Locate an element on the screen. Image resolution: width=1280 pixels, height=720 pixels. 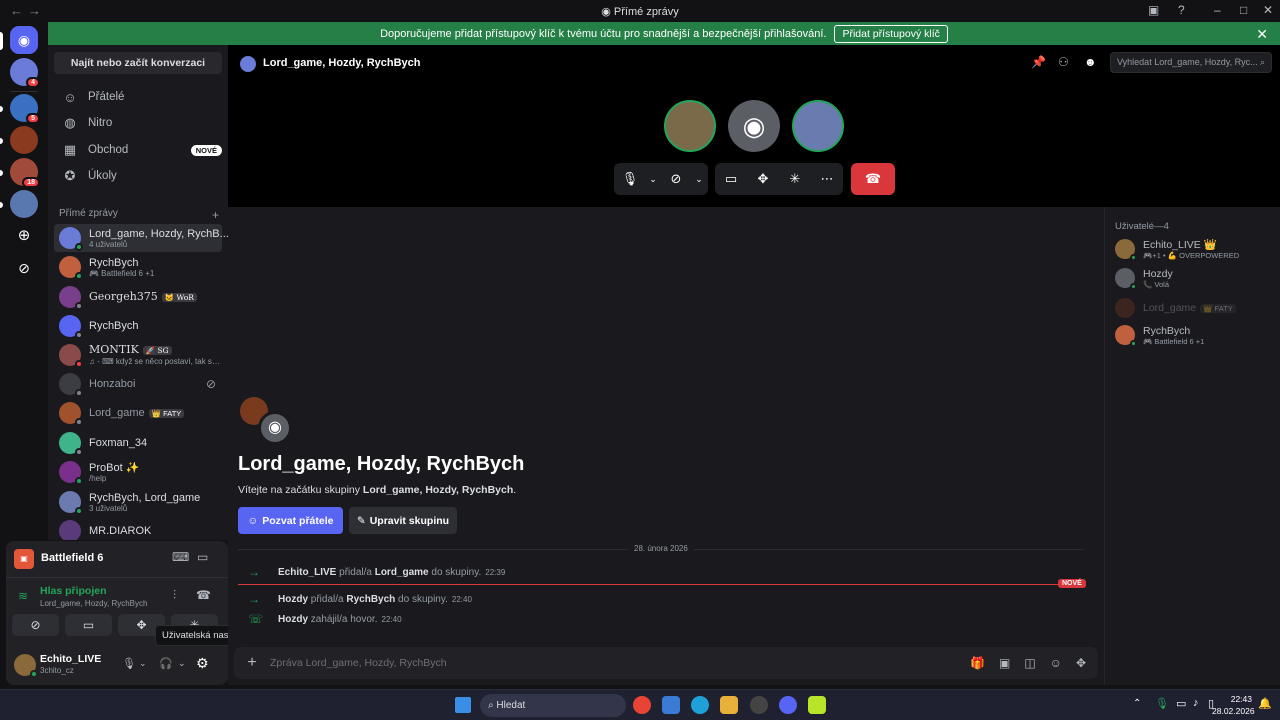
taskbar-search: ⌕ Hledat is located at coordinates (553, 705).